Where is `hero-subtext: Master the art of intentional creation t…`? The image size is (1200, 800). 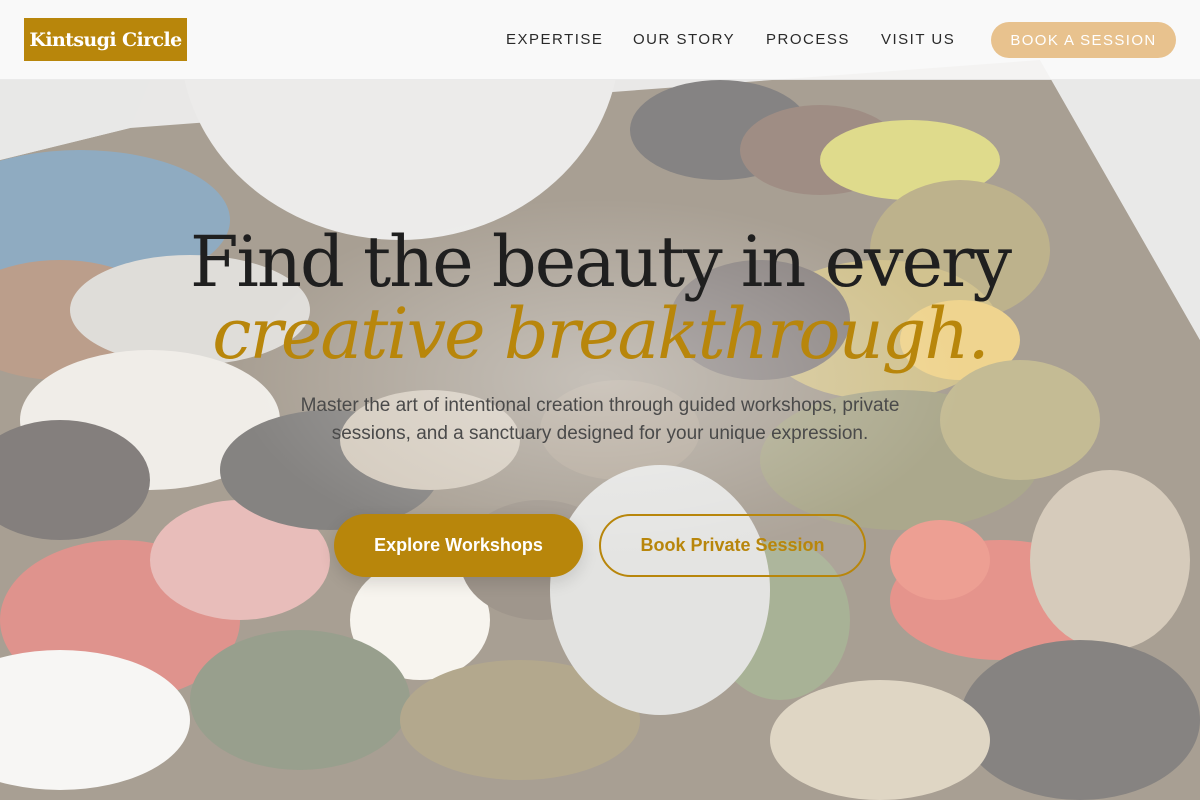
hero-subtext: Master the art of intentional creation t… is located at coordinates (600, 419).